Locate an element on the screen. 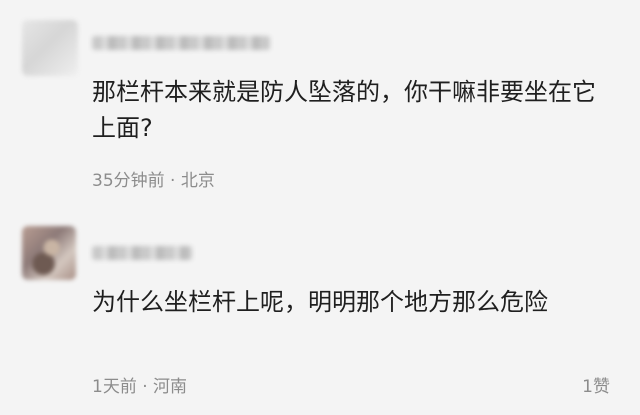 This screenshot has height=415, width=640. comment-meta: 35分钟前 · 北京 is located at coordinates (153, 178).